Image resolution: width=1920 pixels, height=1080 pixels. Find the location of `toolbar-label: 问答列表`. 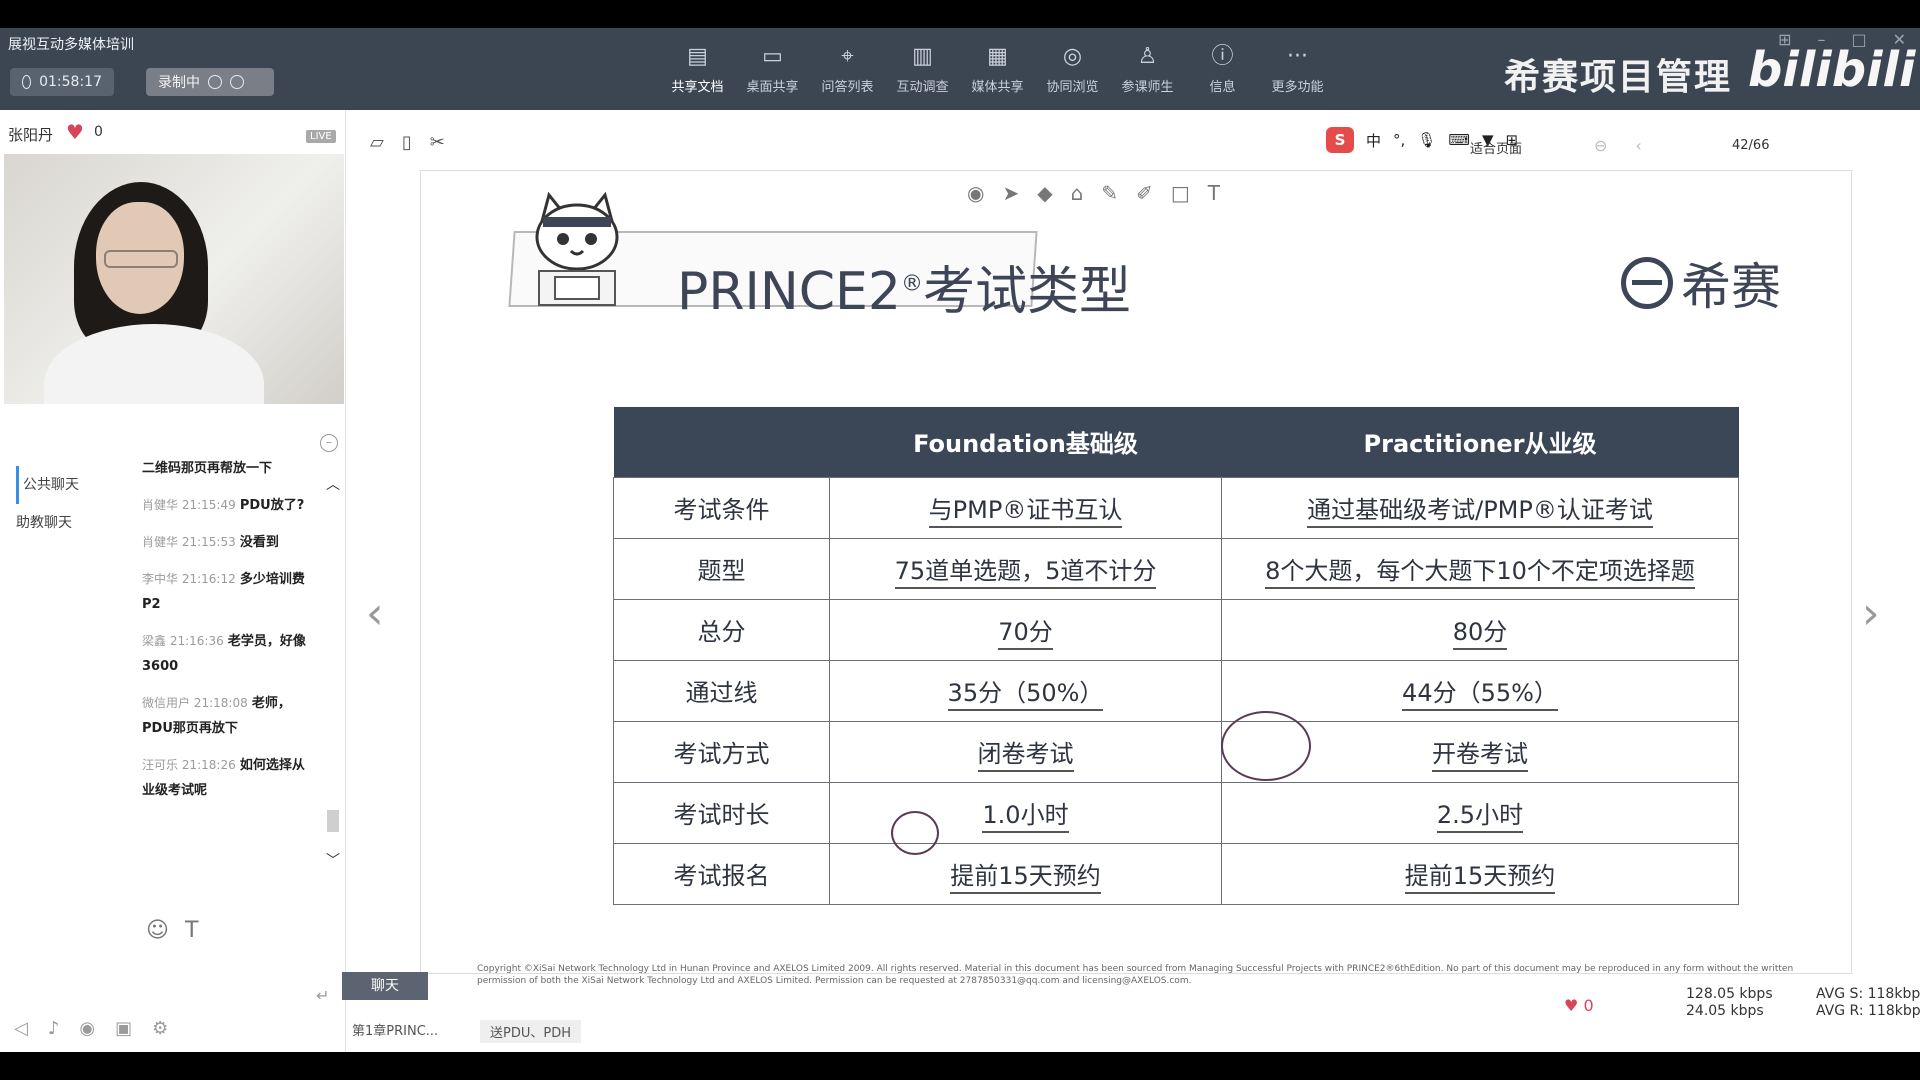

toolbar-label: 问答列表 is located at coordinates (847, 87).